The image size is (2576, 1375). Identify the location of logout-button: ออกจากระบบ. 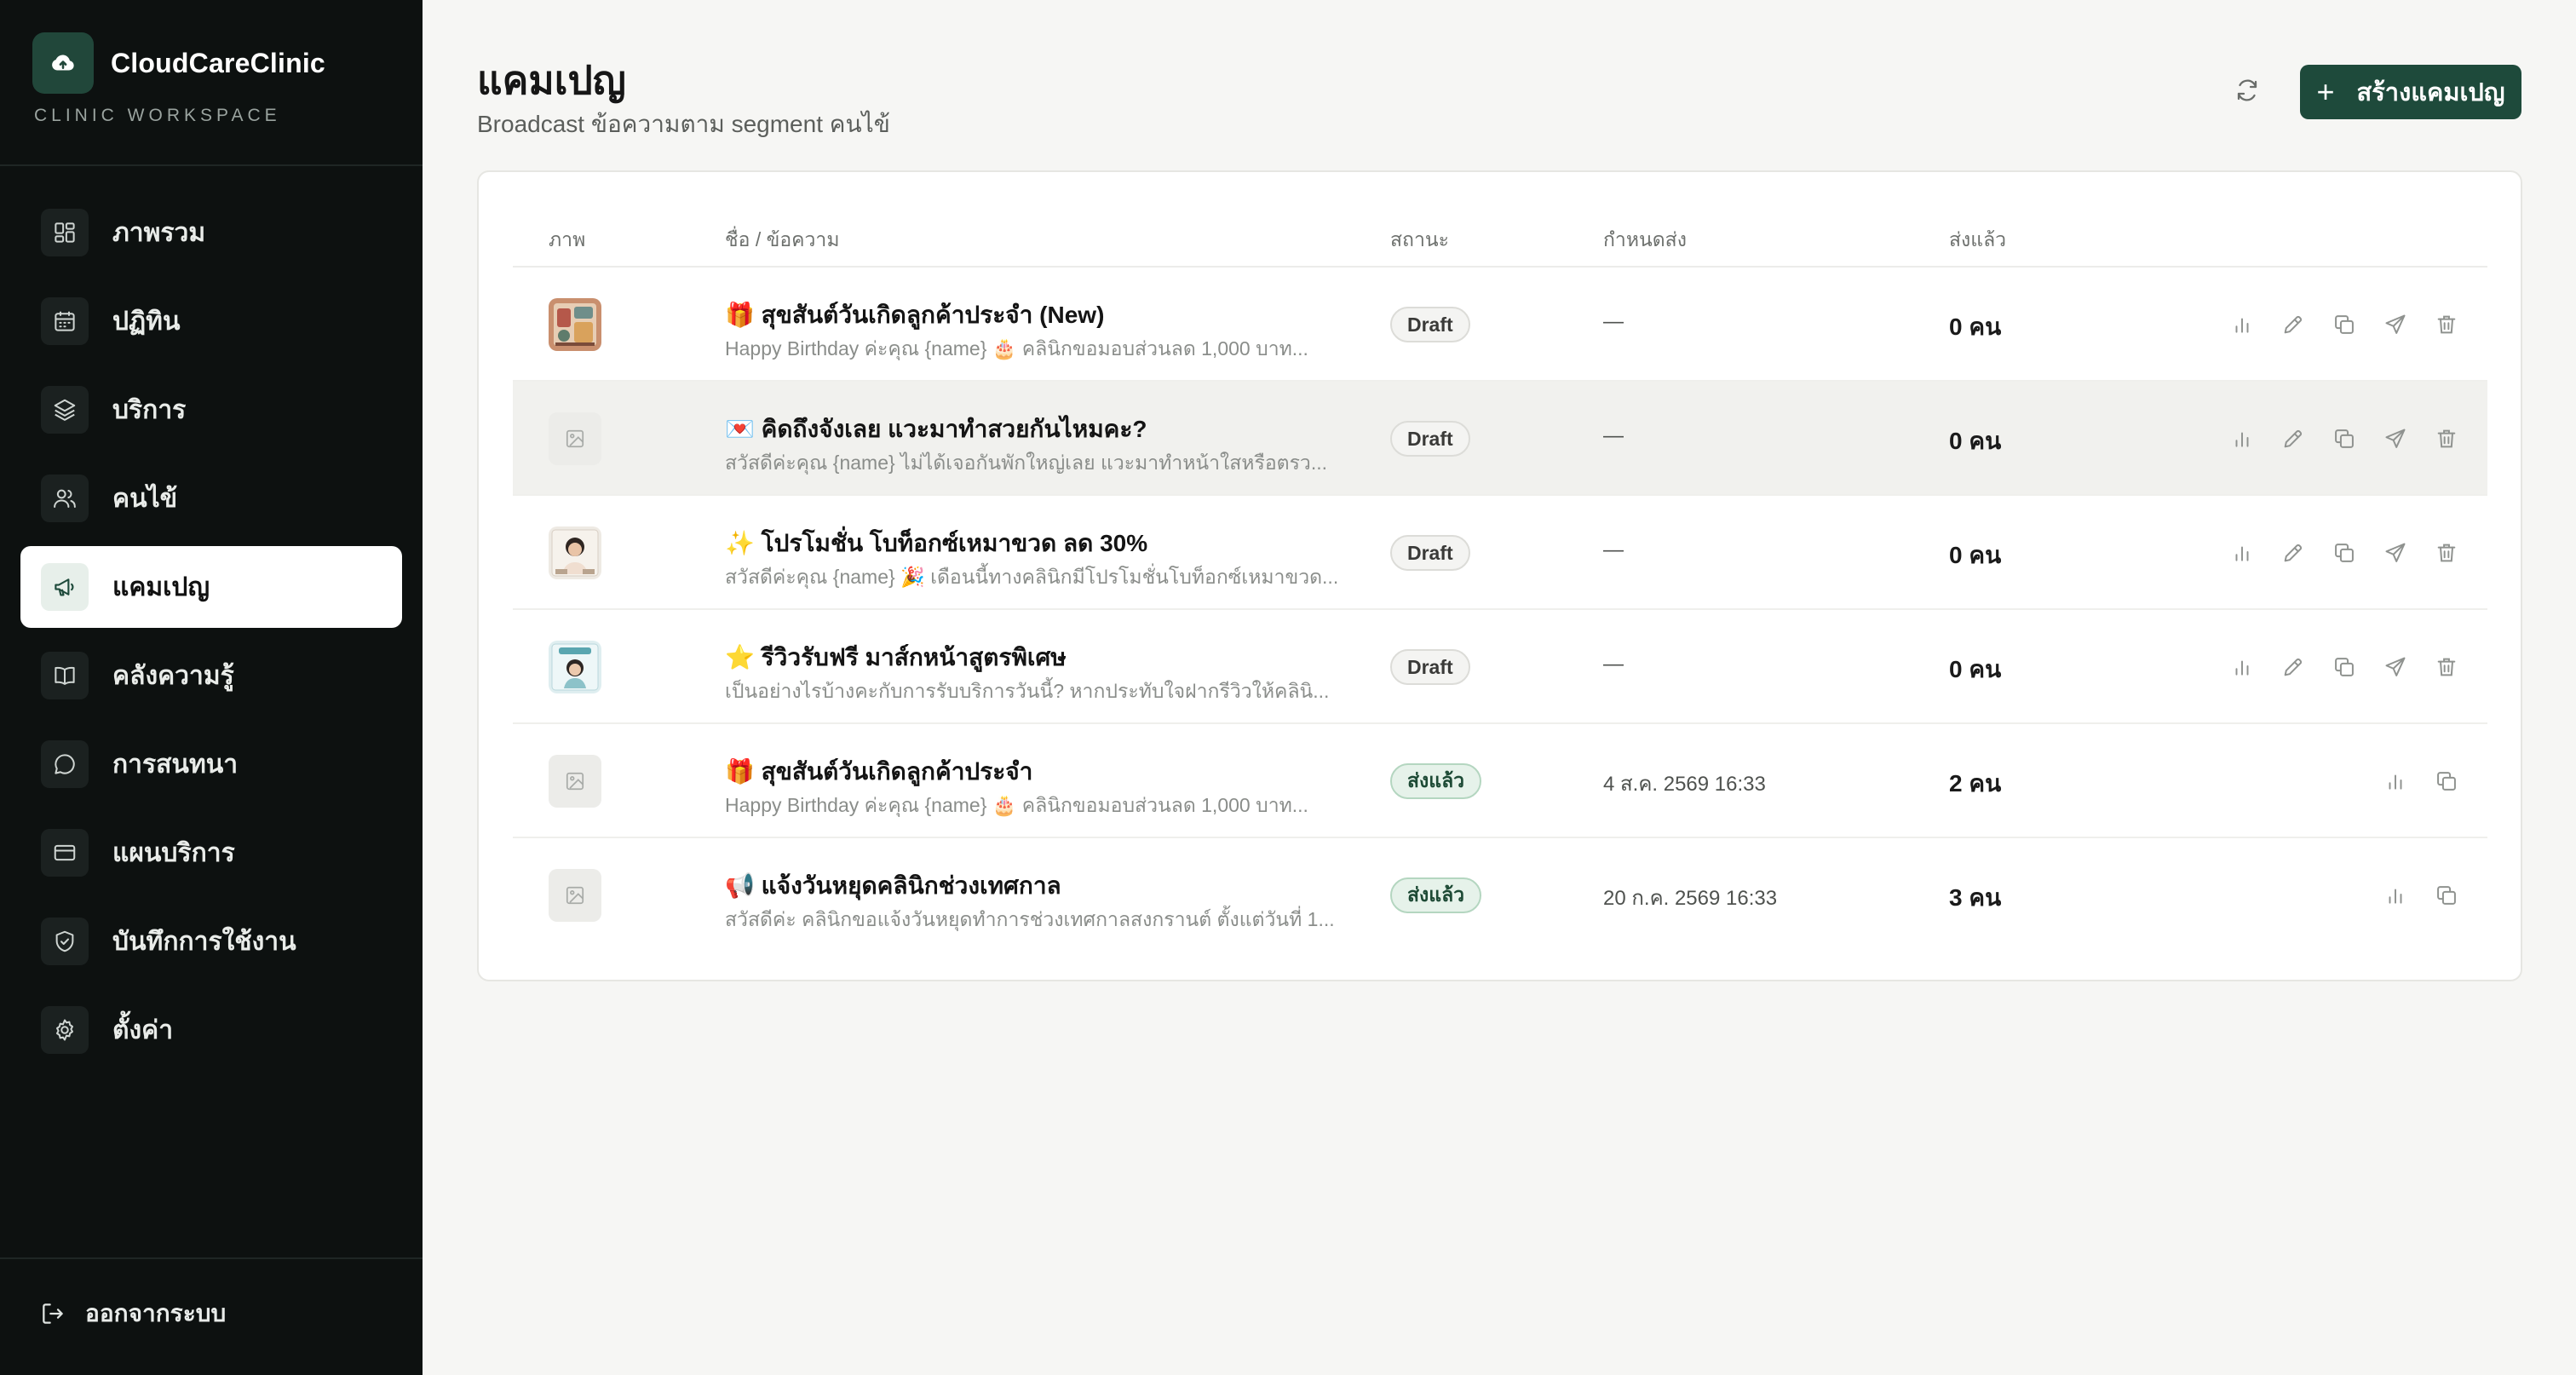
(133, 1313).